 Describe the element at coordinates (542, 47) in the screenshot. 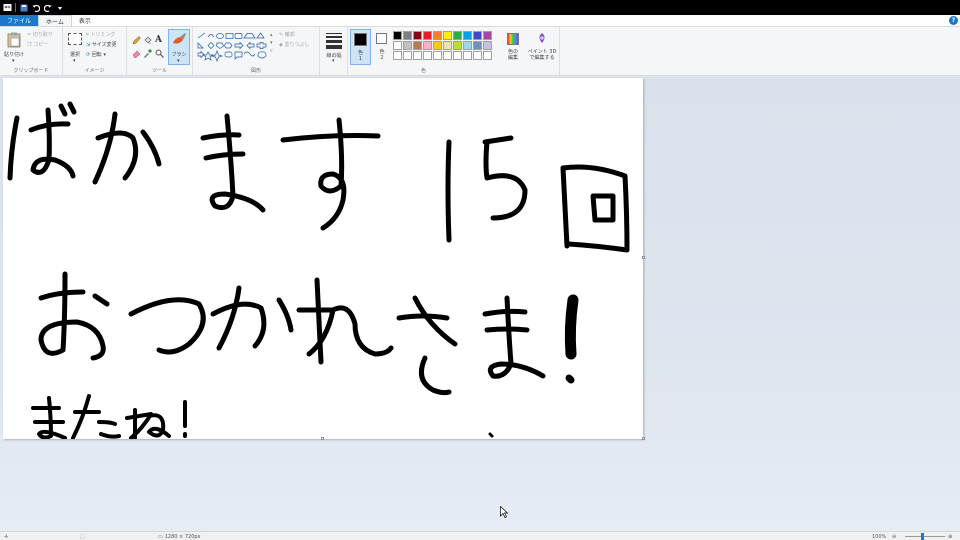

I see `paint3d-button: ペイント 3D で編集する` at that location.